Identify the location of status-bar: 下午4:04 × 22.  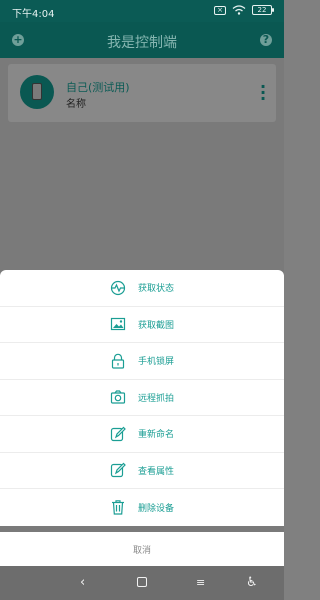
(142, 11).